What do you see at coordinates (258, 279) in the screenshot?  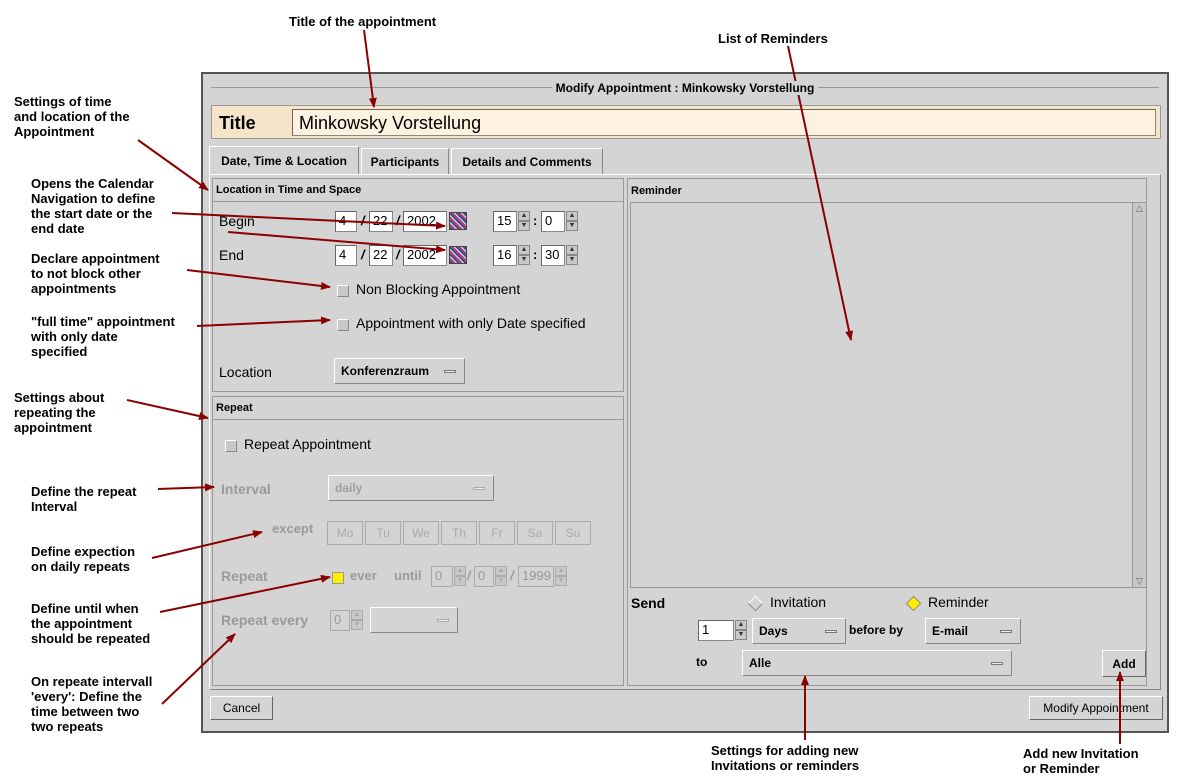 I see `arrow-nonblocking` at bounding box center [258, 279].